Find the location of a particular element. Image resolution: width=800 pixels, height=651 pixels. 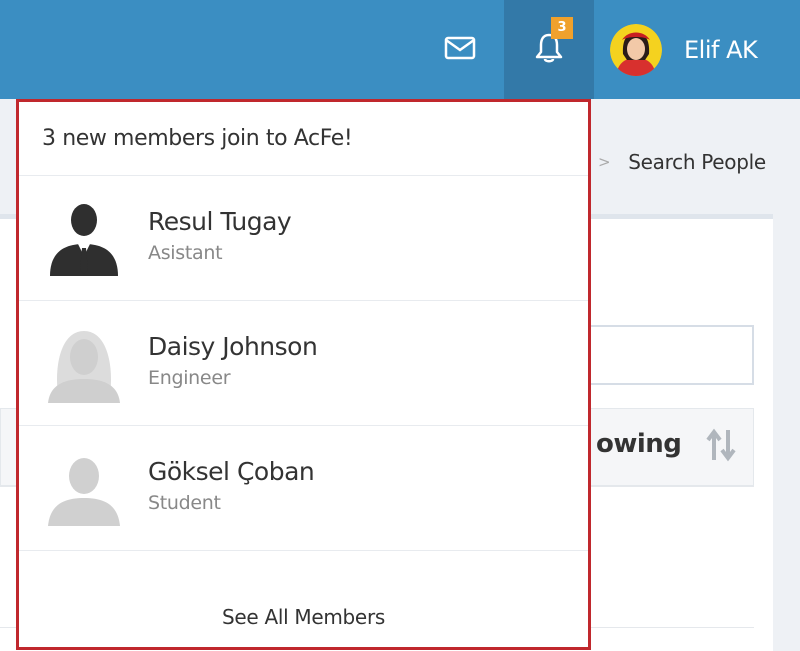

member-role: Asistant is located at coordinates (185, 252).